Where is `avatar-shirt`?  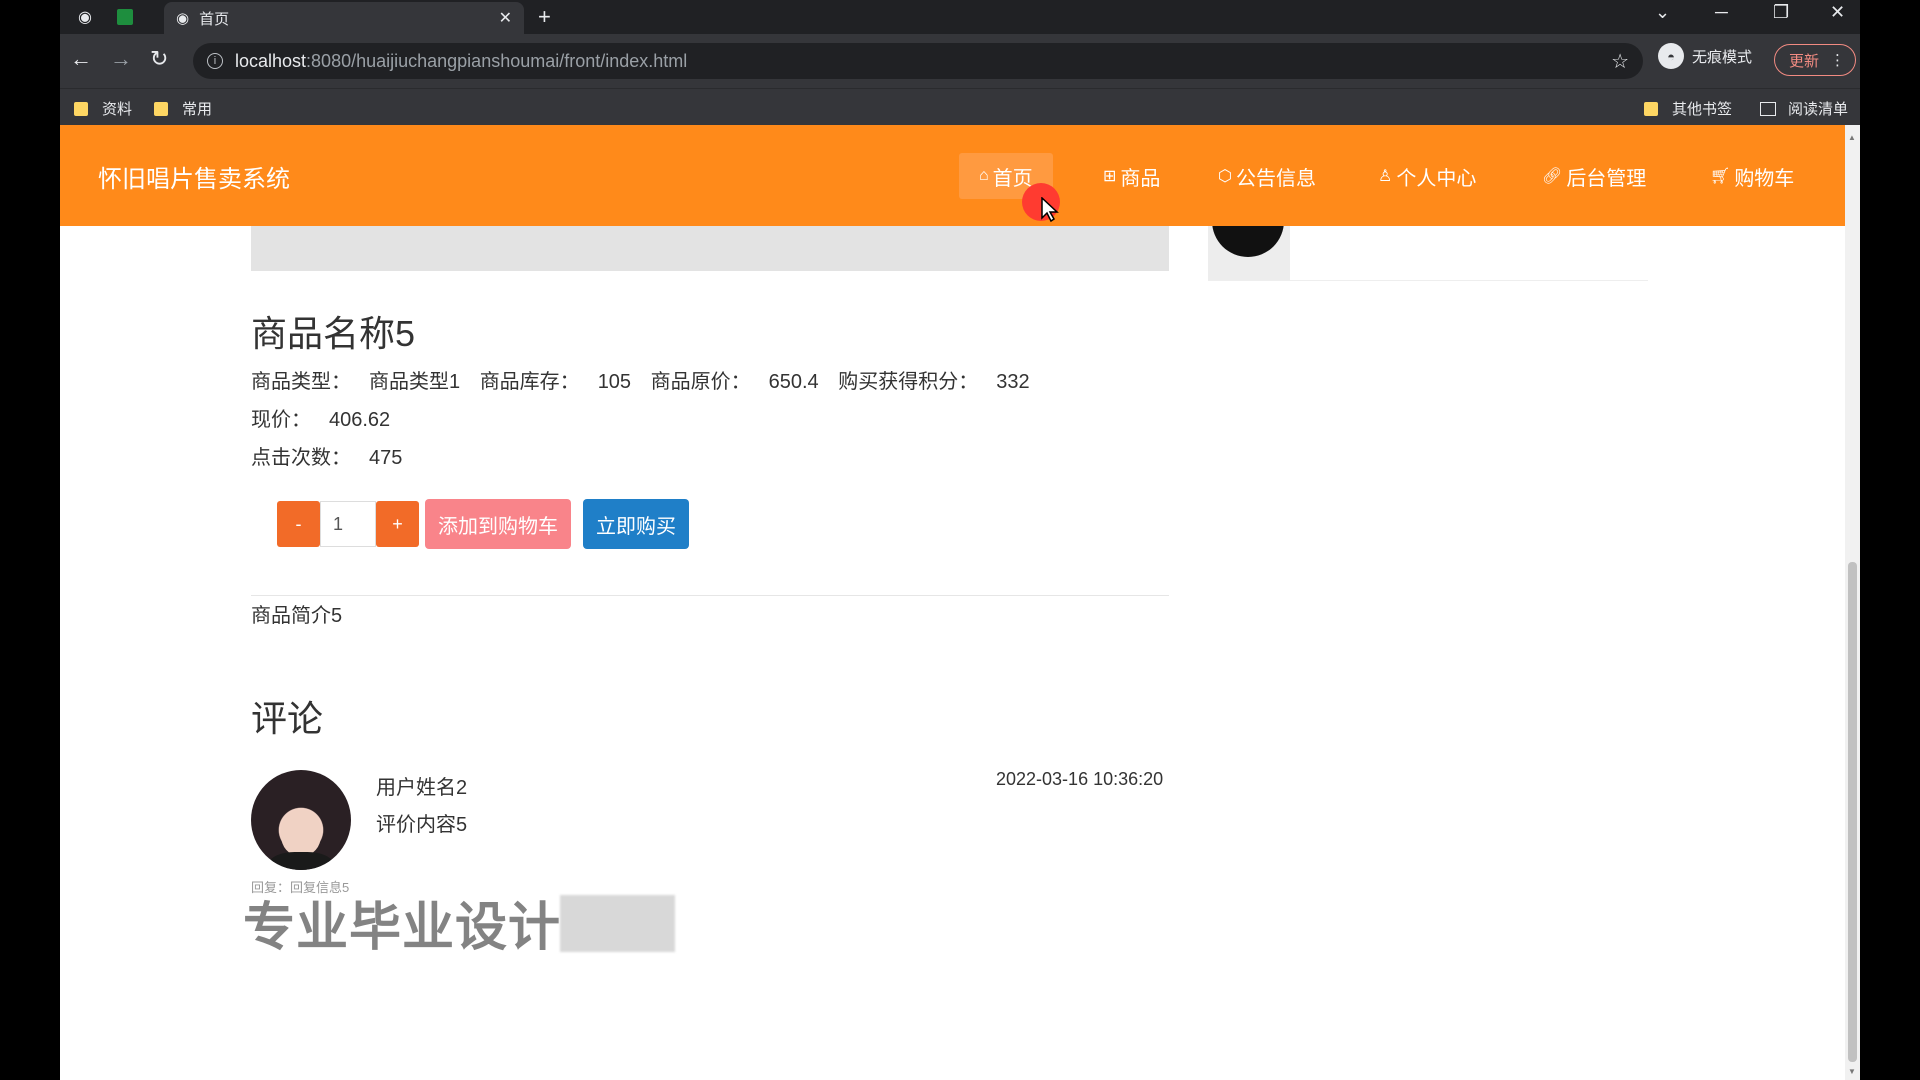 avatar-shirt is located at coordinates (301, 861).